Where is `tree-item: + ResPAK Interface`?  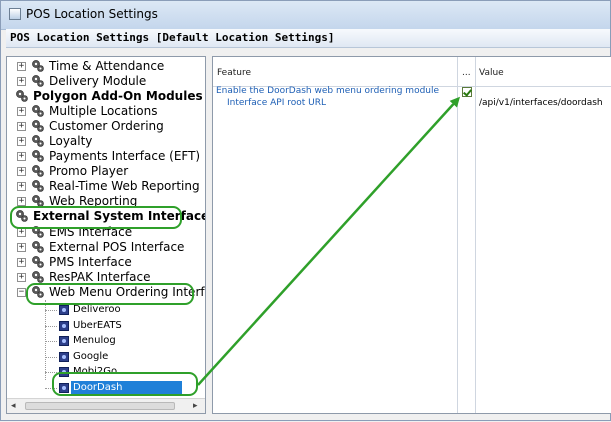
tree-item: + ResPAK Interface is located at coordinates (105, 277).